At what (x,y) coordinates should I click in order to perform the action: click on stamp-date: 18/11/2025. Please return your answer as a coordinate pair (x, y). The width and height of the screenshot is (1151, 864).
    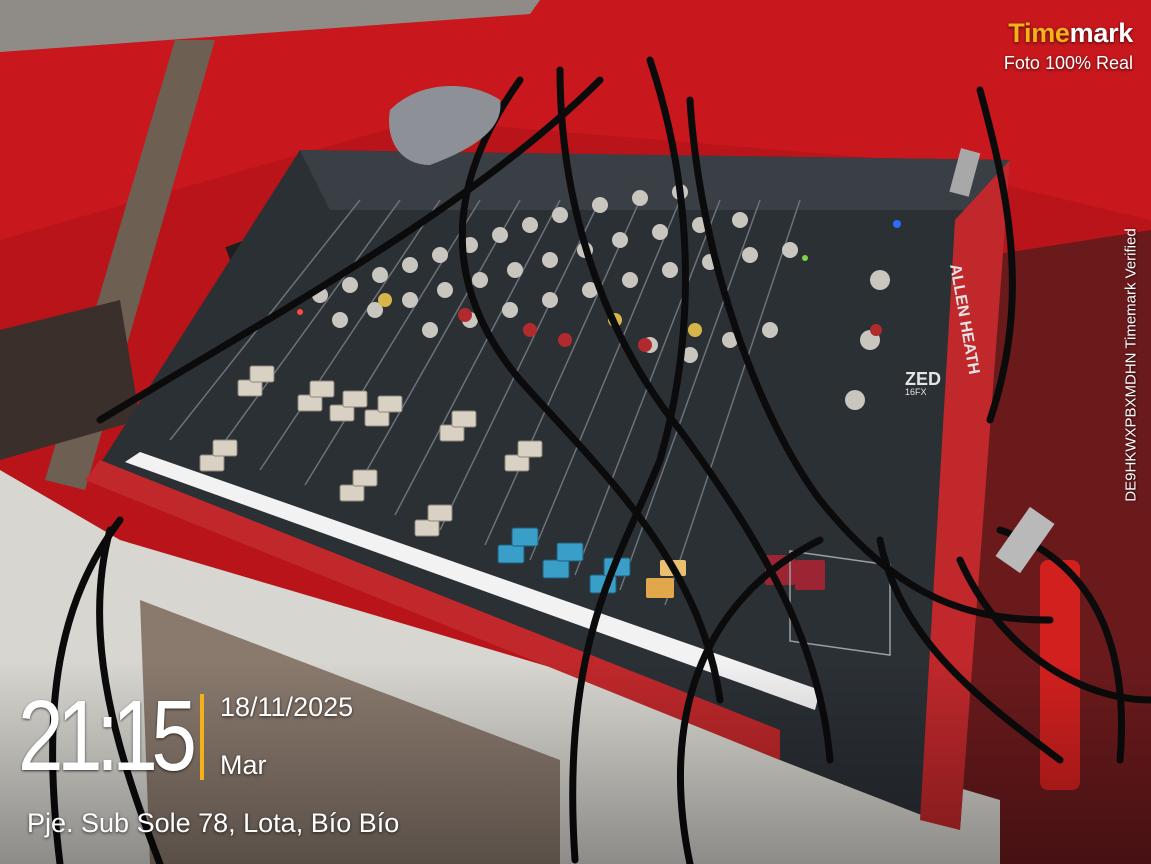
    Looking at the image, I should click on (287, 707).